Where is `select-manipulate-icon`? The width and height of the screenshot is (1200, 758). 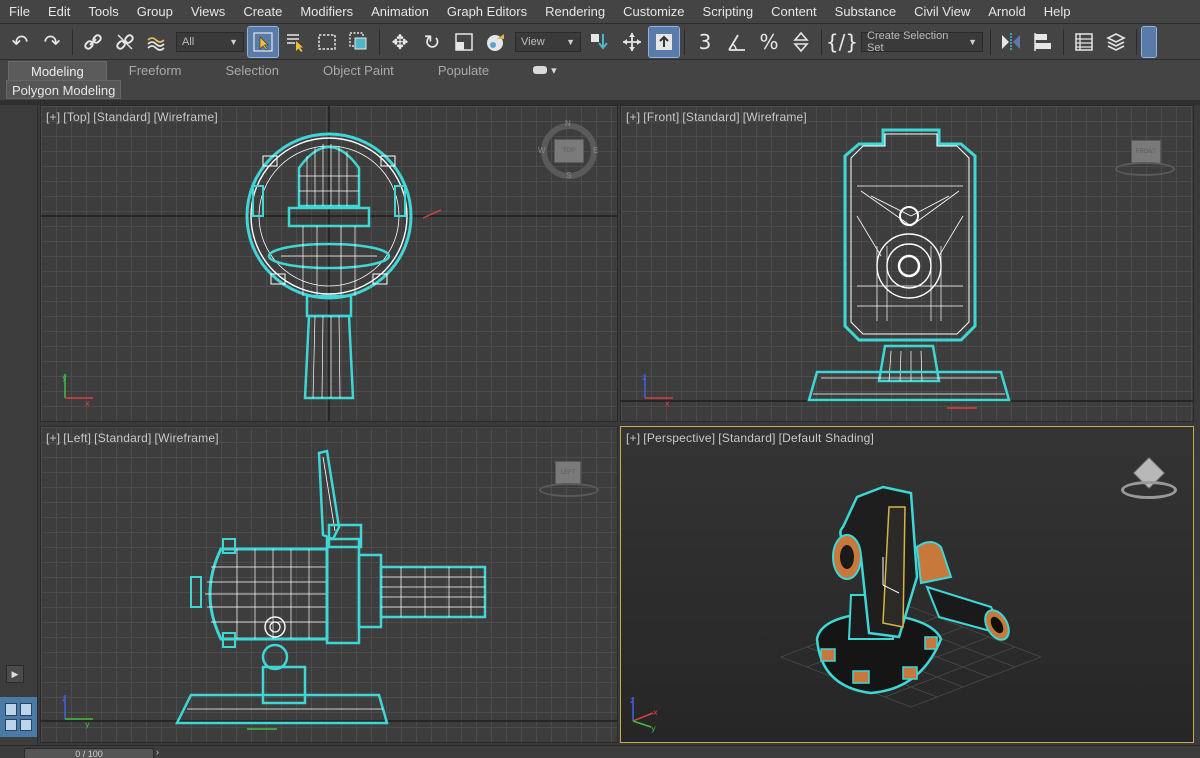
select-manipulate-icon is located at coordinates (632, 42).